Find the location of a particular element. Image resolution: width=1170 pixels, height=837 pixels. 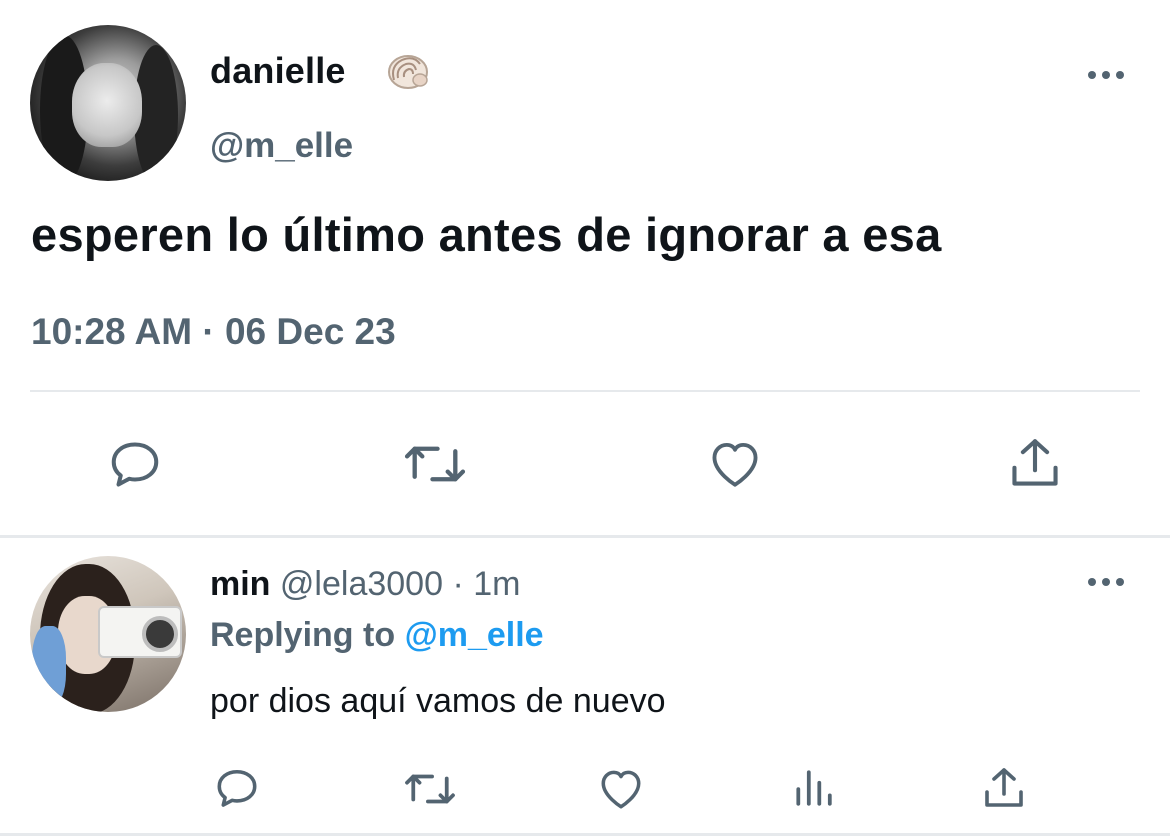

replying-to-mention: @m_elle is located at coordinates (474, 635).